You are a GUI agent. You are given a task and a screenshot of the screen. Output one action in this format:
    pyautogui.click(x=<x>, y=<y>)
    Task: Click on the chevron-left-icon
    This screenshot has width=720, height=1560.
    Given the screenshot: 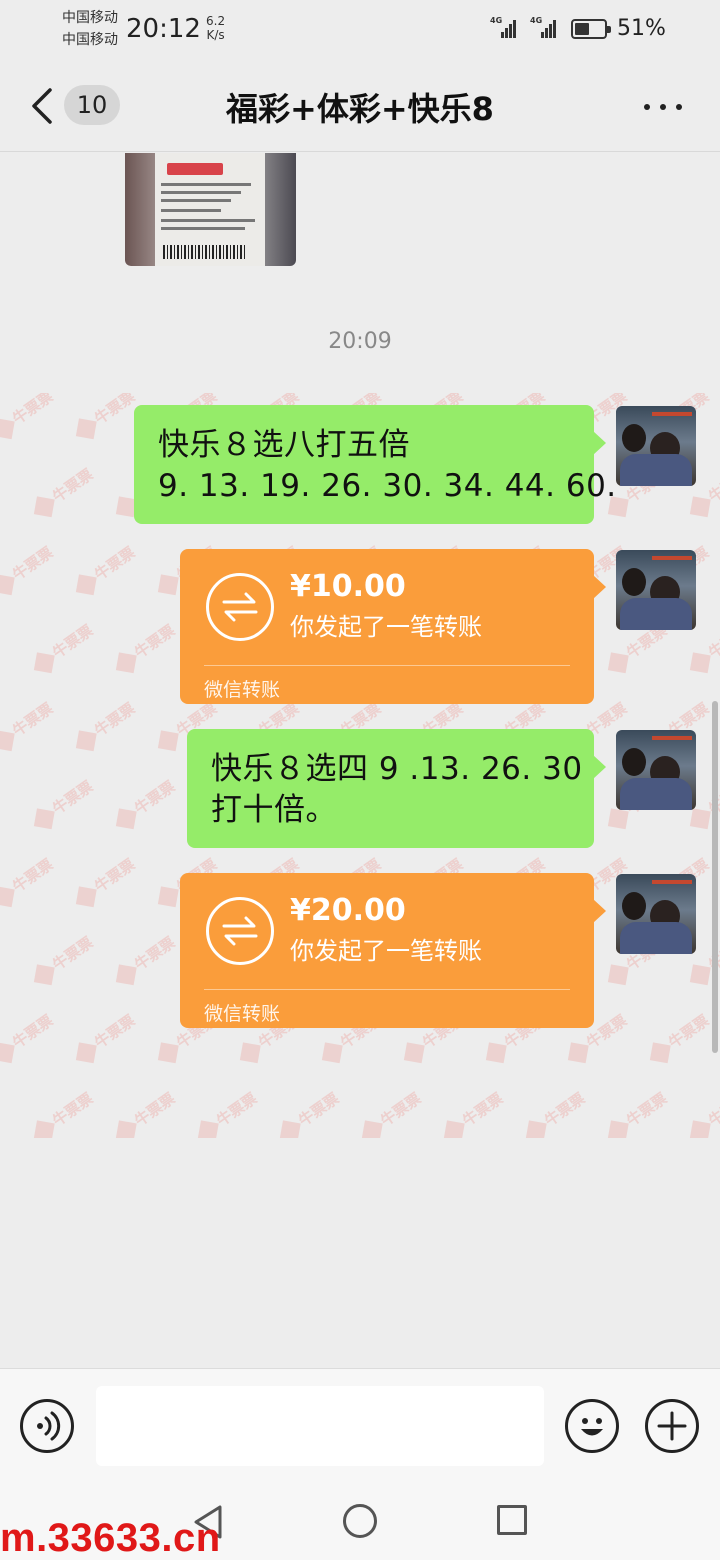 What is the action you would take?
    pyautogui.click(x=42, y=106)
    